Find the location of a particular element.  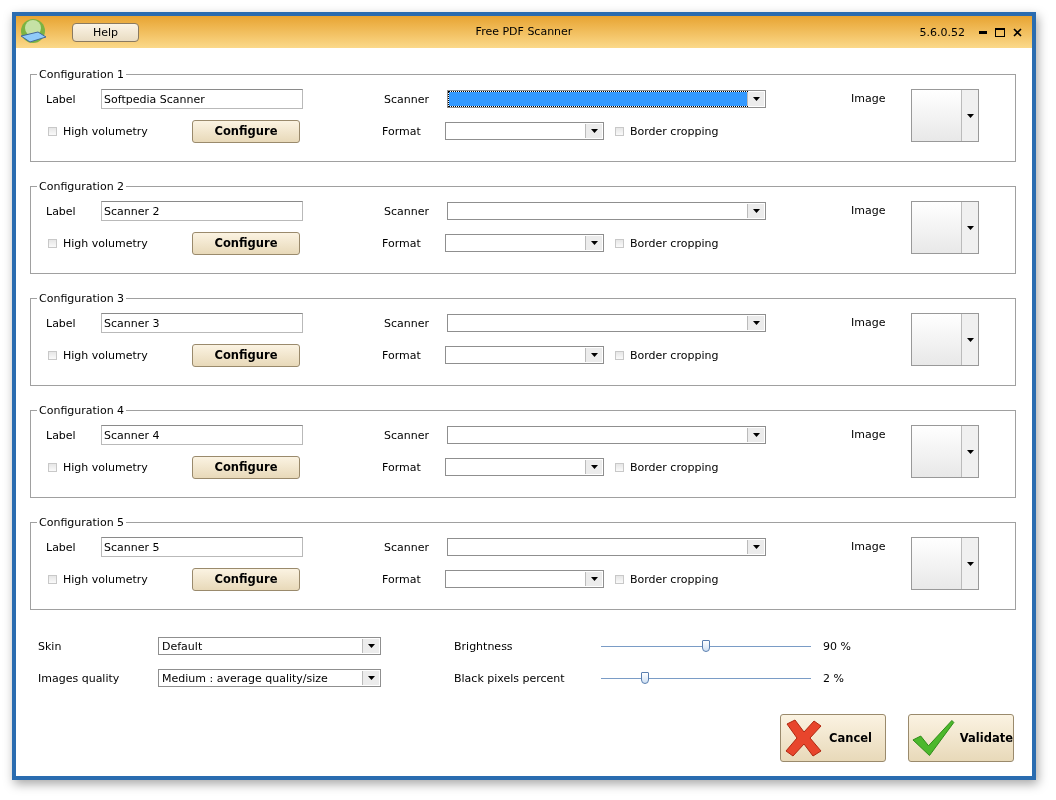

group-title: Configuration 5 is located at coordinates (82, 522).